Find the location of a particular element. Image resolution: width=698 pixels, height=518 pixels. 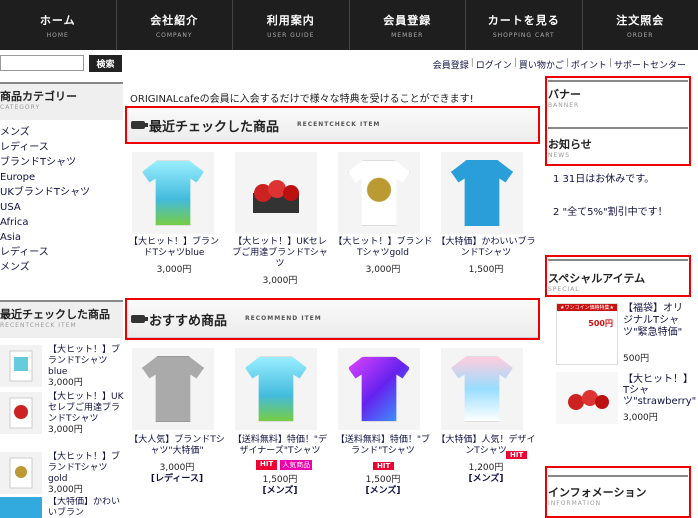

nav-order: 注文照会 ORDER is located at coordinates (640, 25).